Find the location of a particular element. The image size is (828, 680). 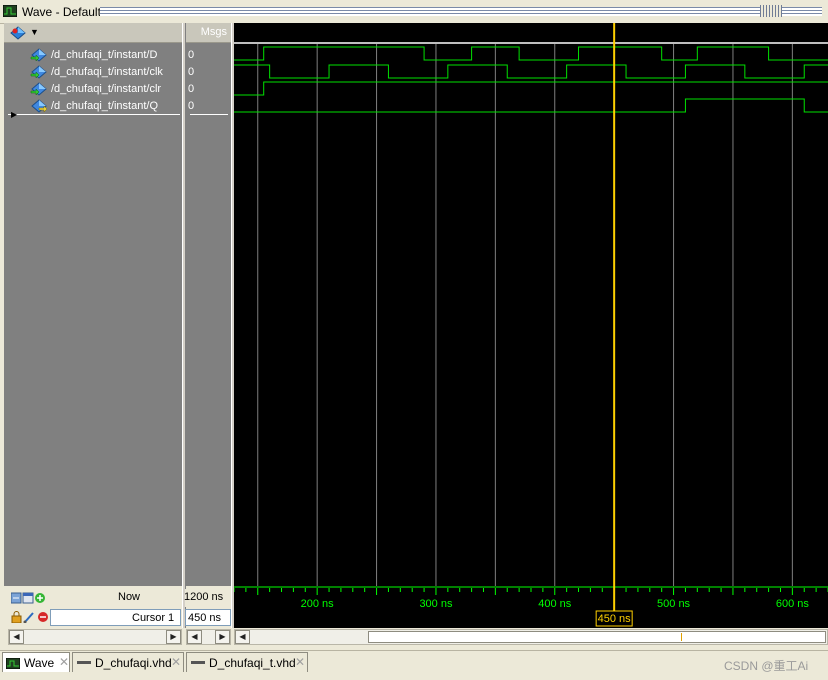

signal-row-d: /d_chufaqi_t/instant/D is located at coordinates (93, 55).